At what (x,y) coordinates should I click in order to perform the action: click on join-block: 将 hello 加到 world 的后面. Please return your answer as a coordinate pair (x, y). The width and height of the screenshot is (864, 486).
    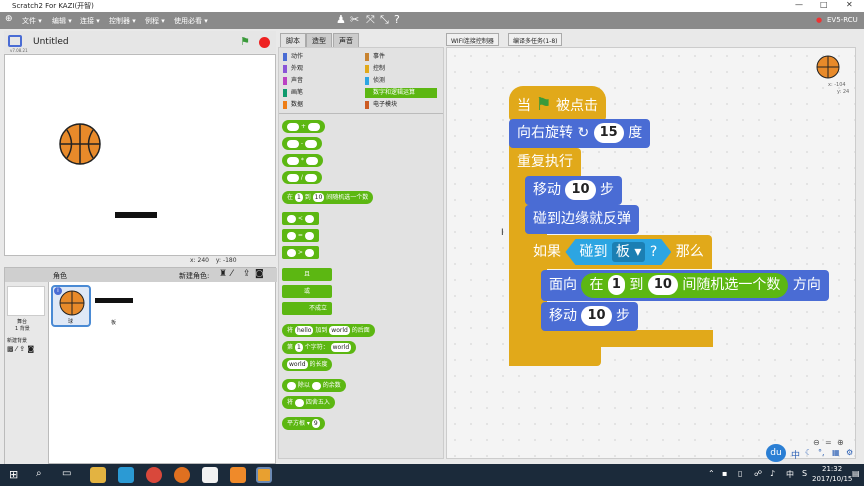
    Looking at the image, I should click on (328, 330).